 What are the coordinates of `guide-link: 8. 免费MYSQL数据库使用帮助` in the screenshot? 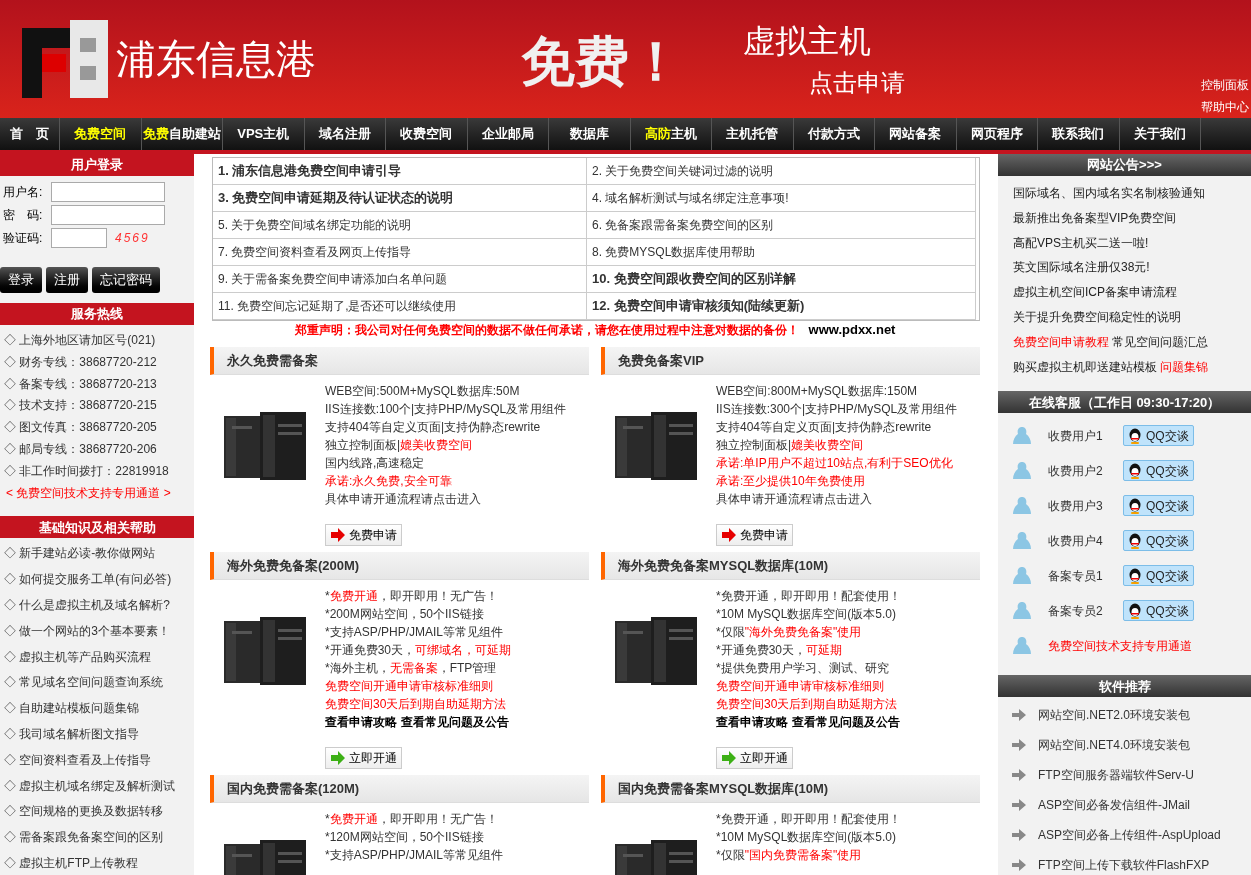 It's located at (781, 252).